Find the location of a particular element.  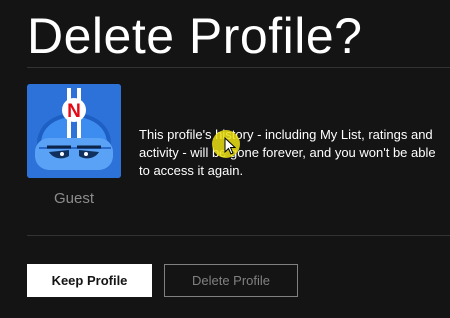

avatar-badge-letter: N is located at coordinates (74, 111).